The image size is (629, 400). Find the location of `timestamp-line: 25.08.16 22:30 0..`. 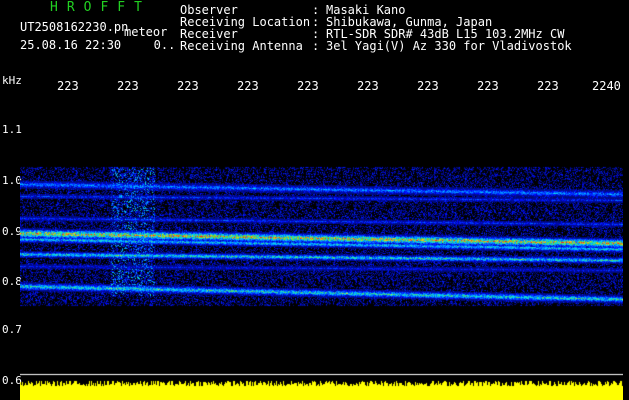

timestamp-line: 25.08.16 22:30 0.. is located at coordinates (97, 45).